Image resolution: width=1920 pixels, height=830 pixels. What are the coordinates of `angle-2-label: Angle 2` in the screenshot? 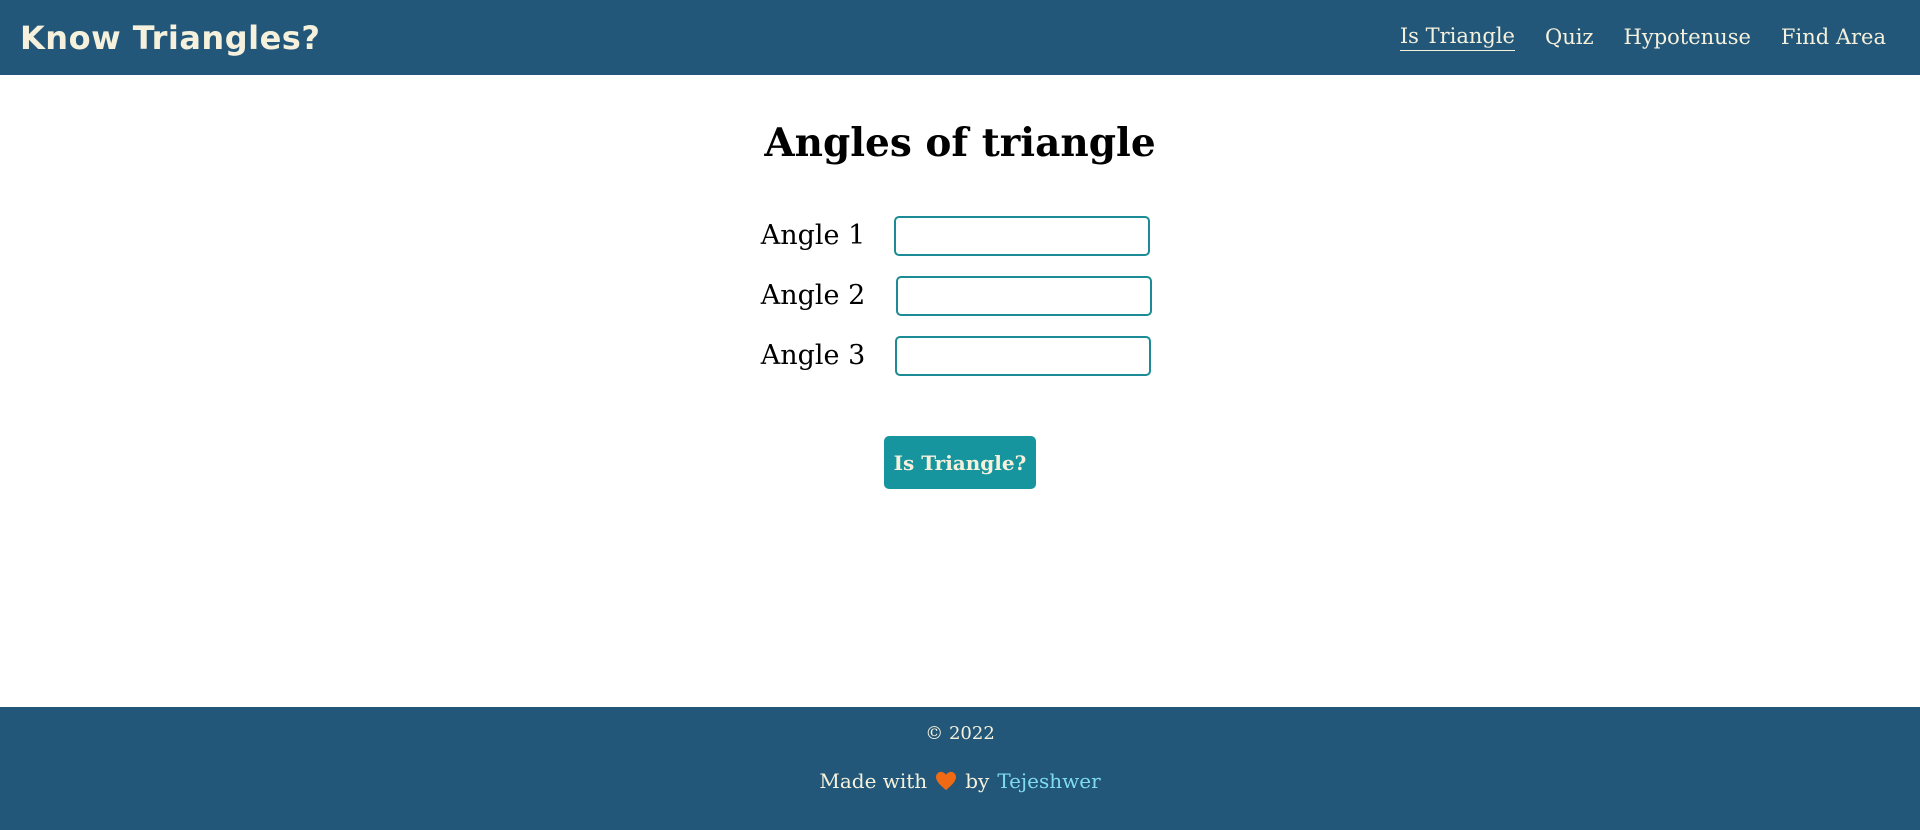 It's located at (813, 295).